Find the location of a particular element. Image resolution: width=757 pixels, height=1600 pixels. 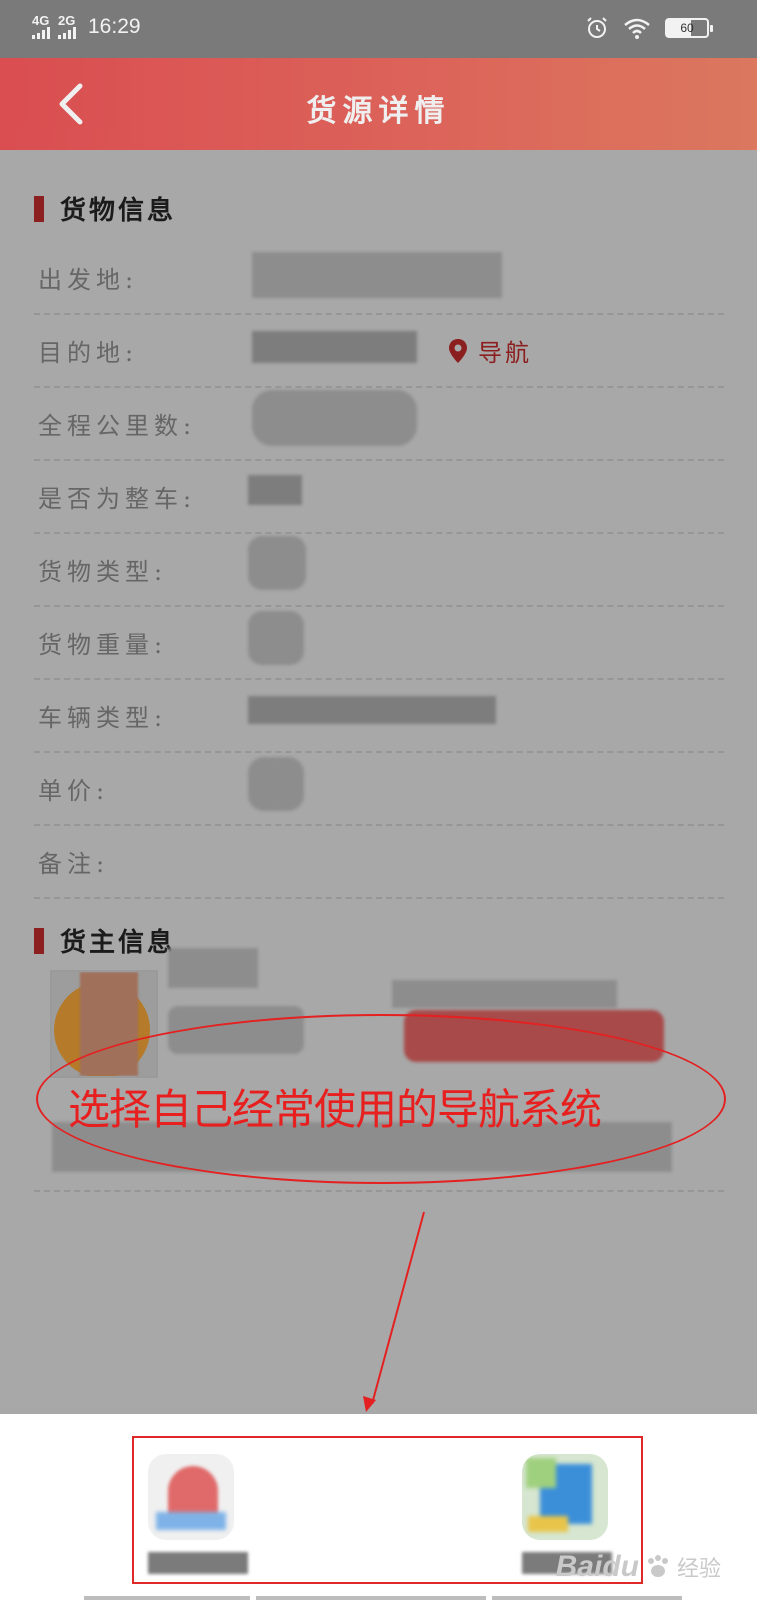

signal-4g-icon: 4G is located at coordinates (41, 26).